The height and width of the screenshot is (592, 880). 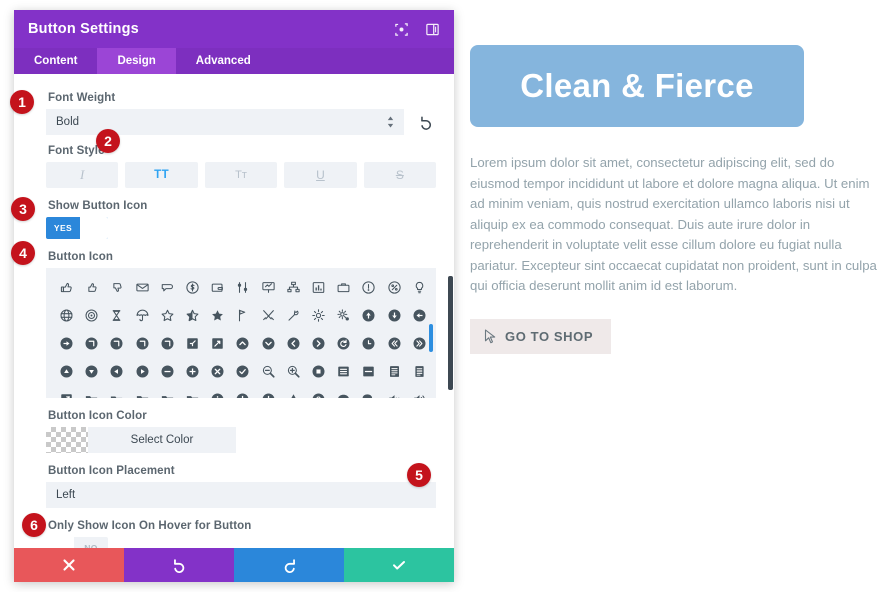 I want to click on undo-button, so click(x=179, y=565).